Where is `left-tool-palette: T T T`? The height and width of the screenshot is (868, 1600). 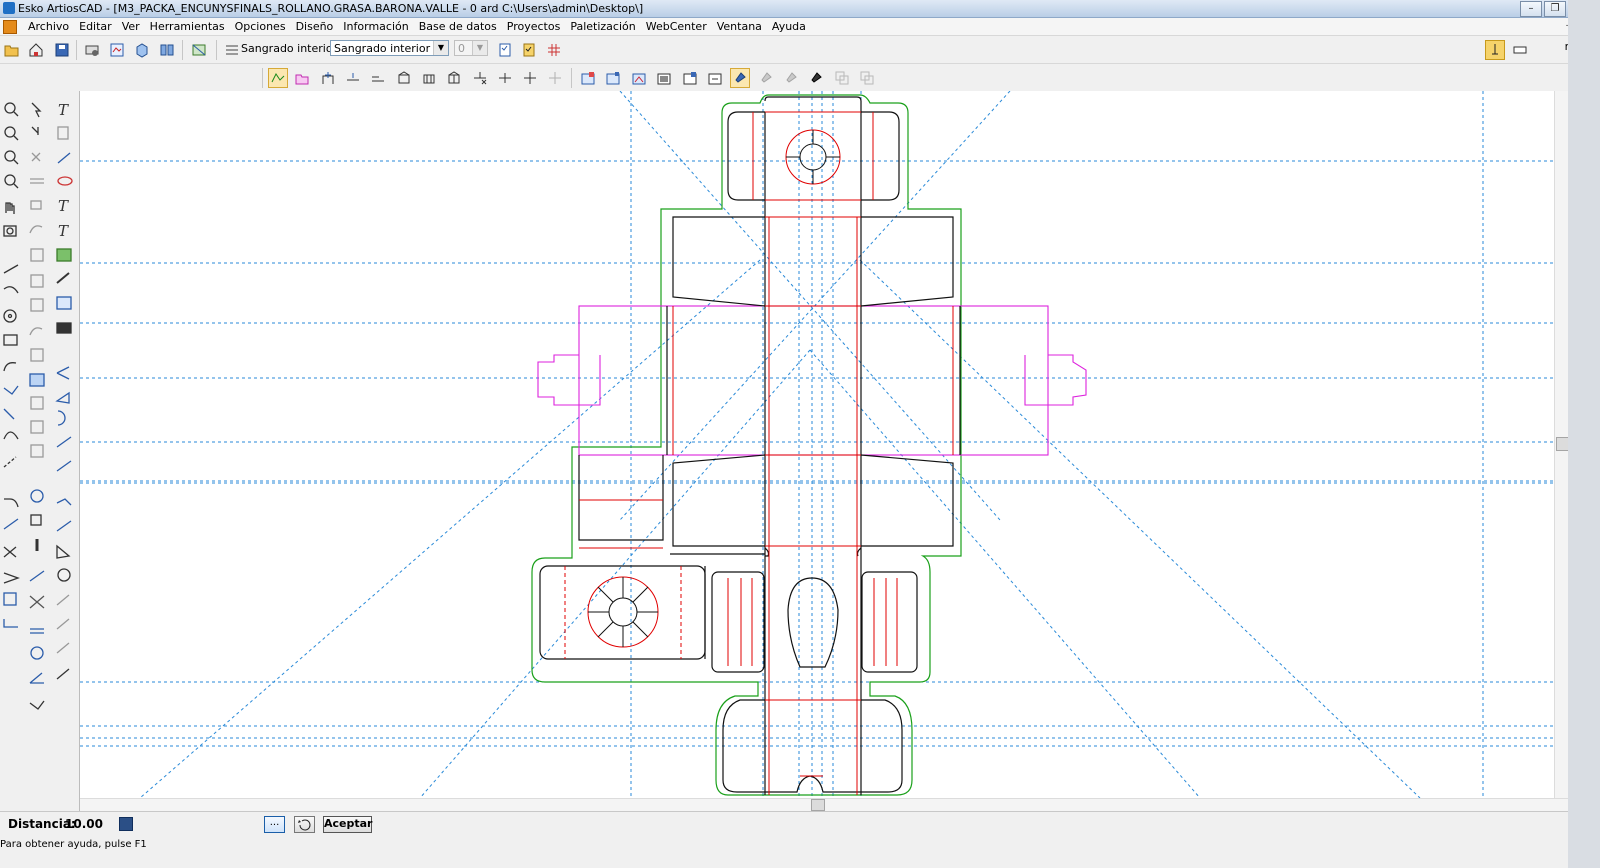 left-tool-palette: T T T is located at coordinates (40, 451).